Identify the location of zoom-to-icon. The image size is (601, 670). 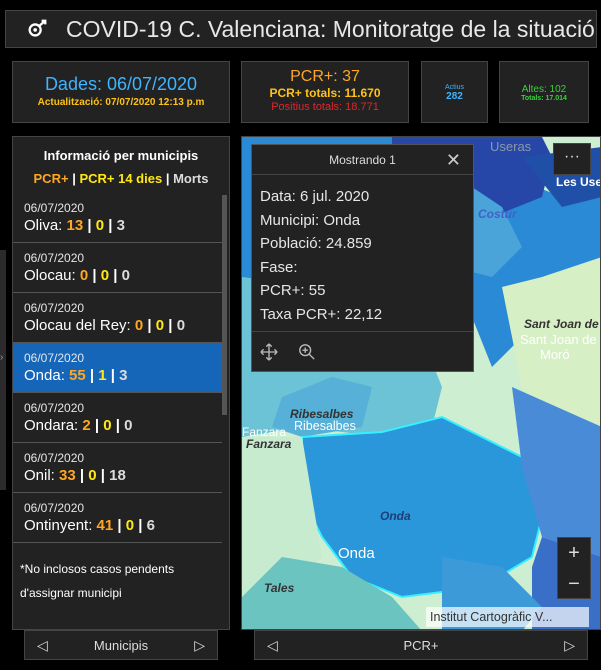
(307, 352).